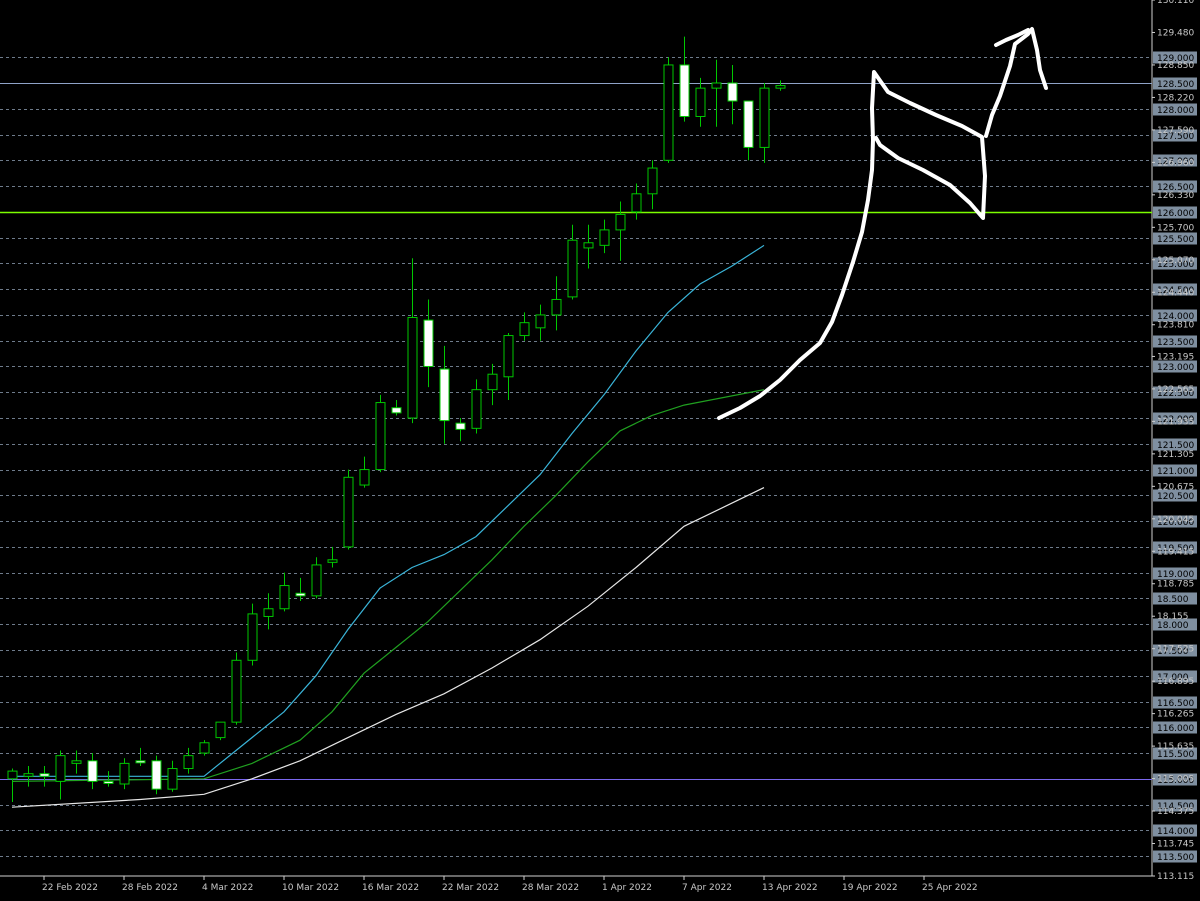 Image resolution: width=1200 pixels, height=901 pixels. I want to click on price-tick-label: 130.110, so click(1175, 3).